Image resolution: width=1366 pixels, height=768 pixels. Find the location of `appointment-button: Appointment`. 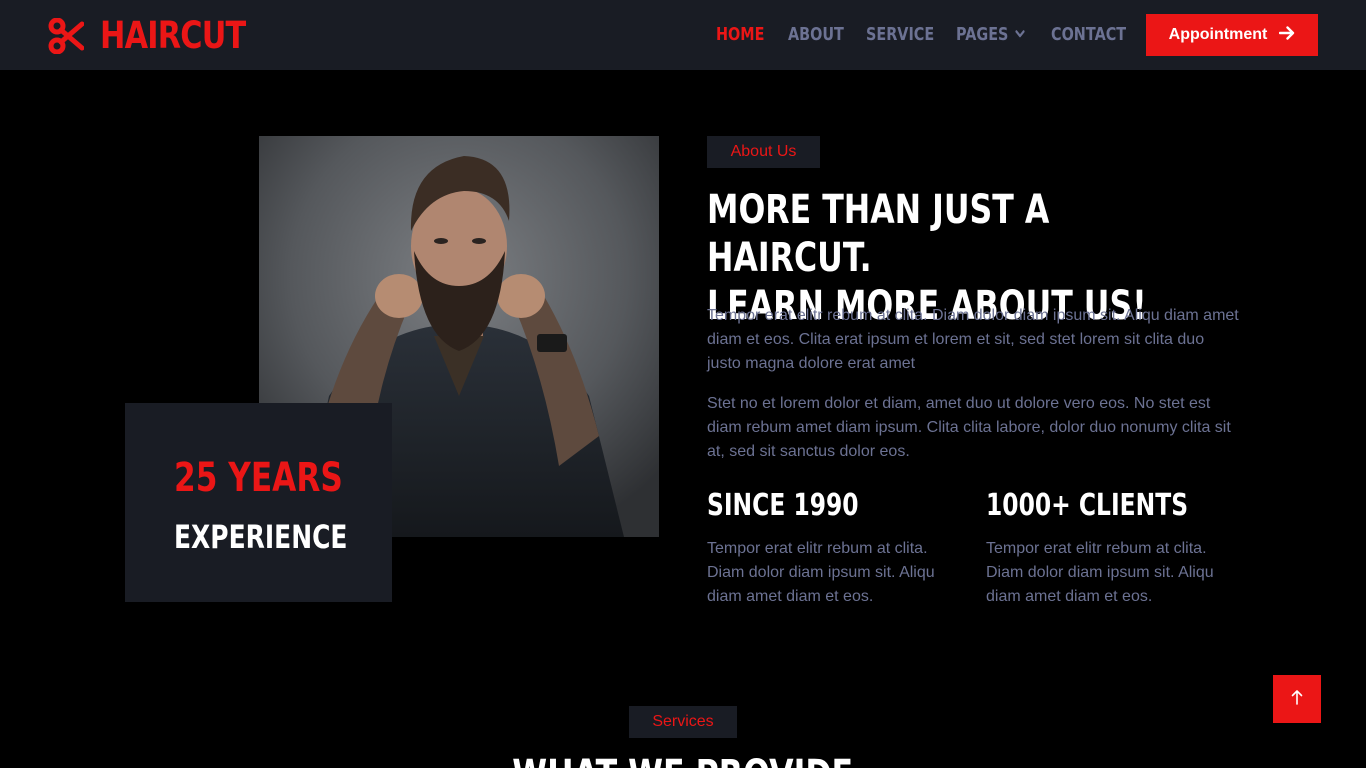

appointment-button: Appointment is located at coordinates (1232, 35).